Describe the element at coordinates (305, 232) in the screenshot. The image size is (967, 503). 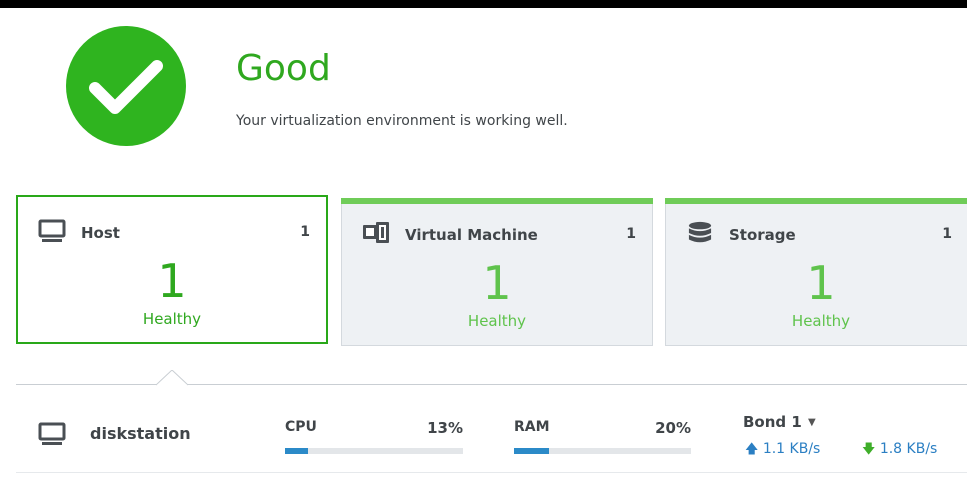
I see `card-host-count: 1` at that location.